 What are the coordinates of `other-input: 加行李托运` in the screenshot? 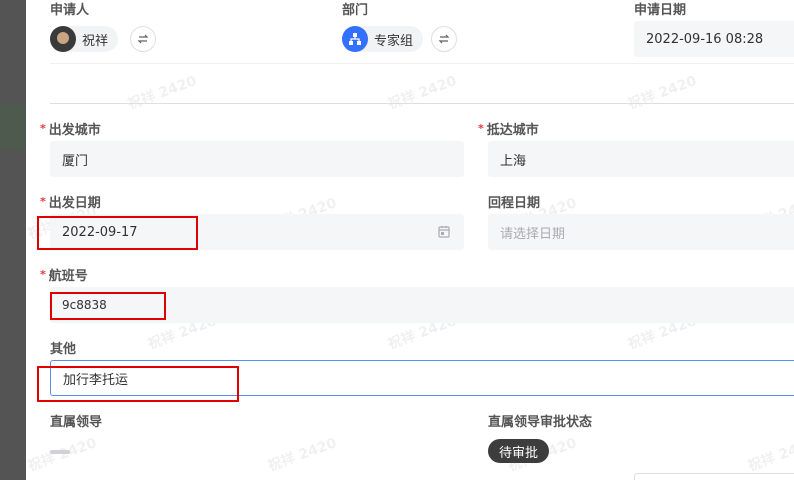 It's located at (422, 378).